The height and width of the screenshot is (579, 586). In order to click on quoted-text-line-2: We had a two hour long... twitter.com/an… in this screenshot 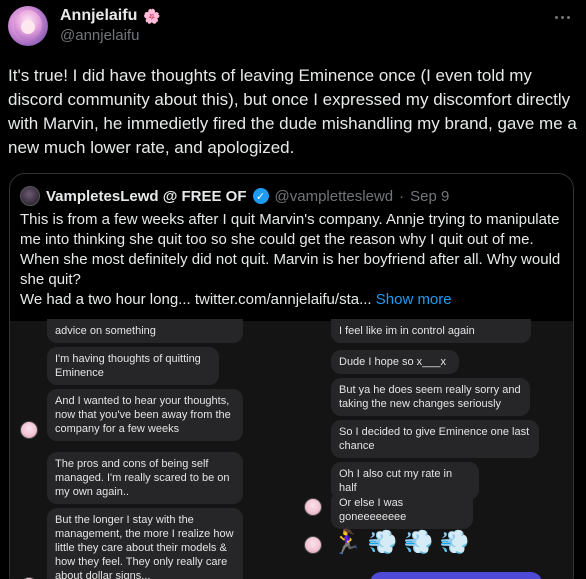, I will do `click(292, 300)`.